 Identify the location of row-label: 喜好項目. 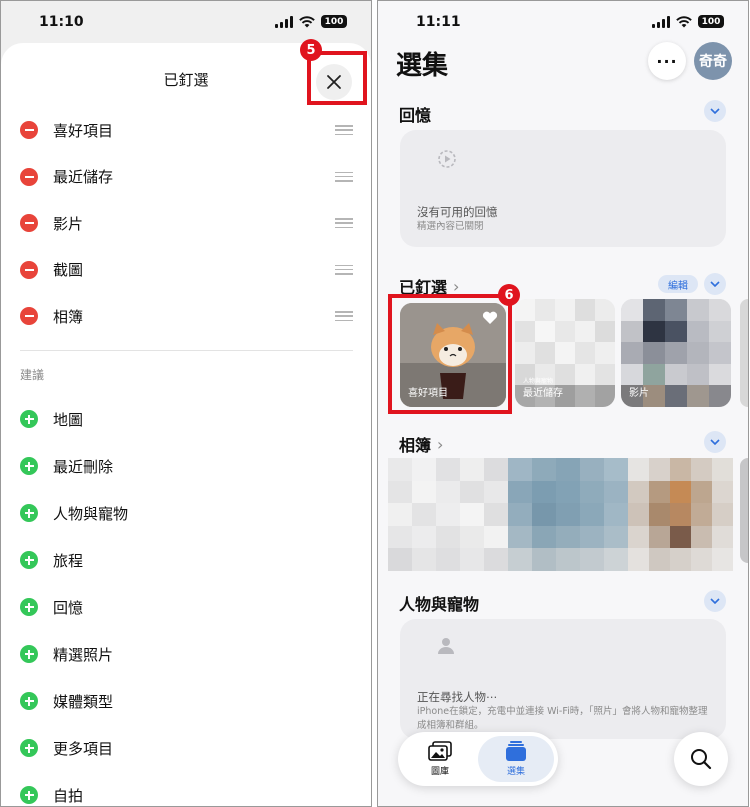
(83, 130).